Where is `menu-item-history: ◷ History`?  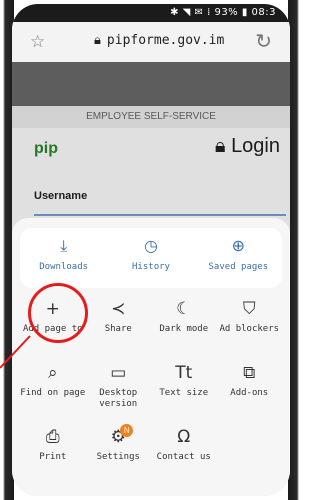
menu-item-history: ◷ History is located at coordinates (150, 258).